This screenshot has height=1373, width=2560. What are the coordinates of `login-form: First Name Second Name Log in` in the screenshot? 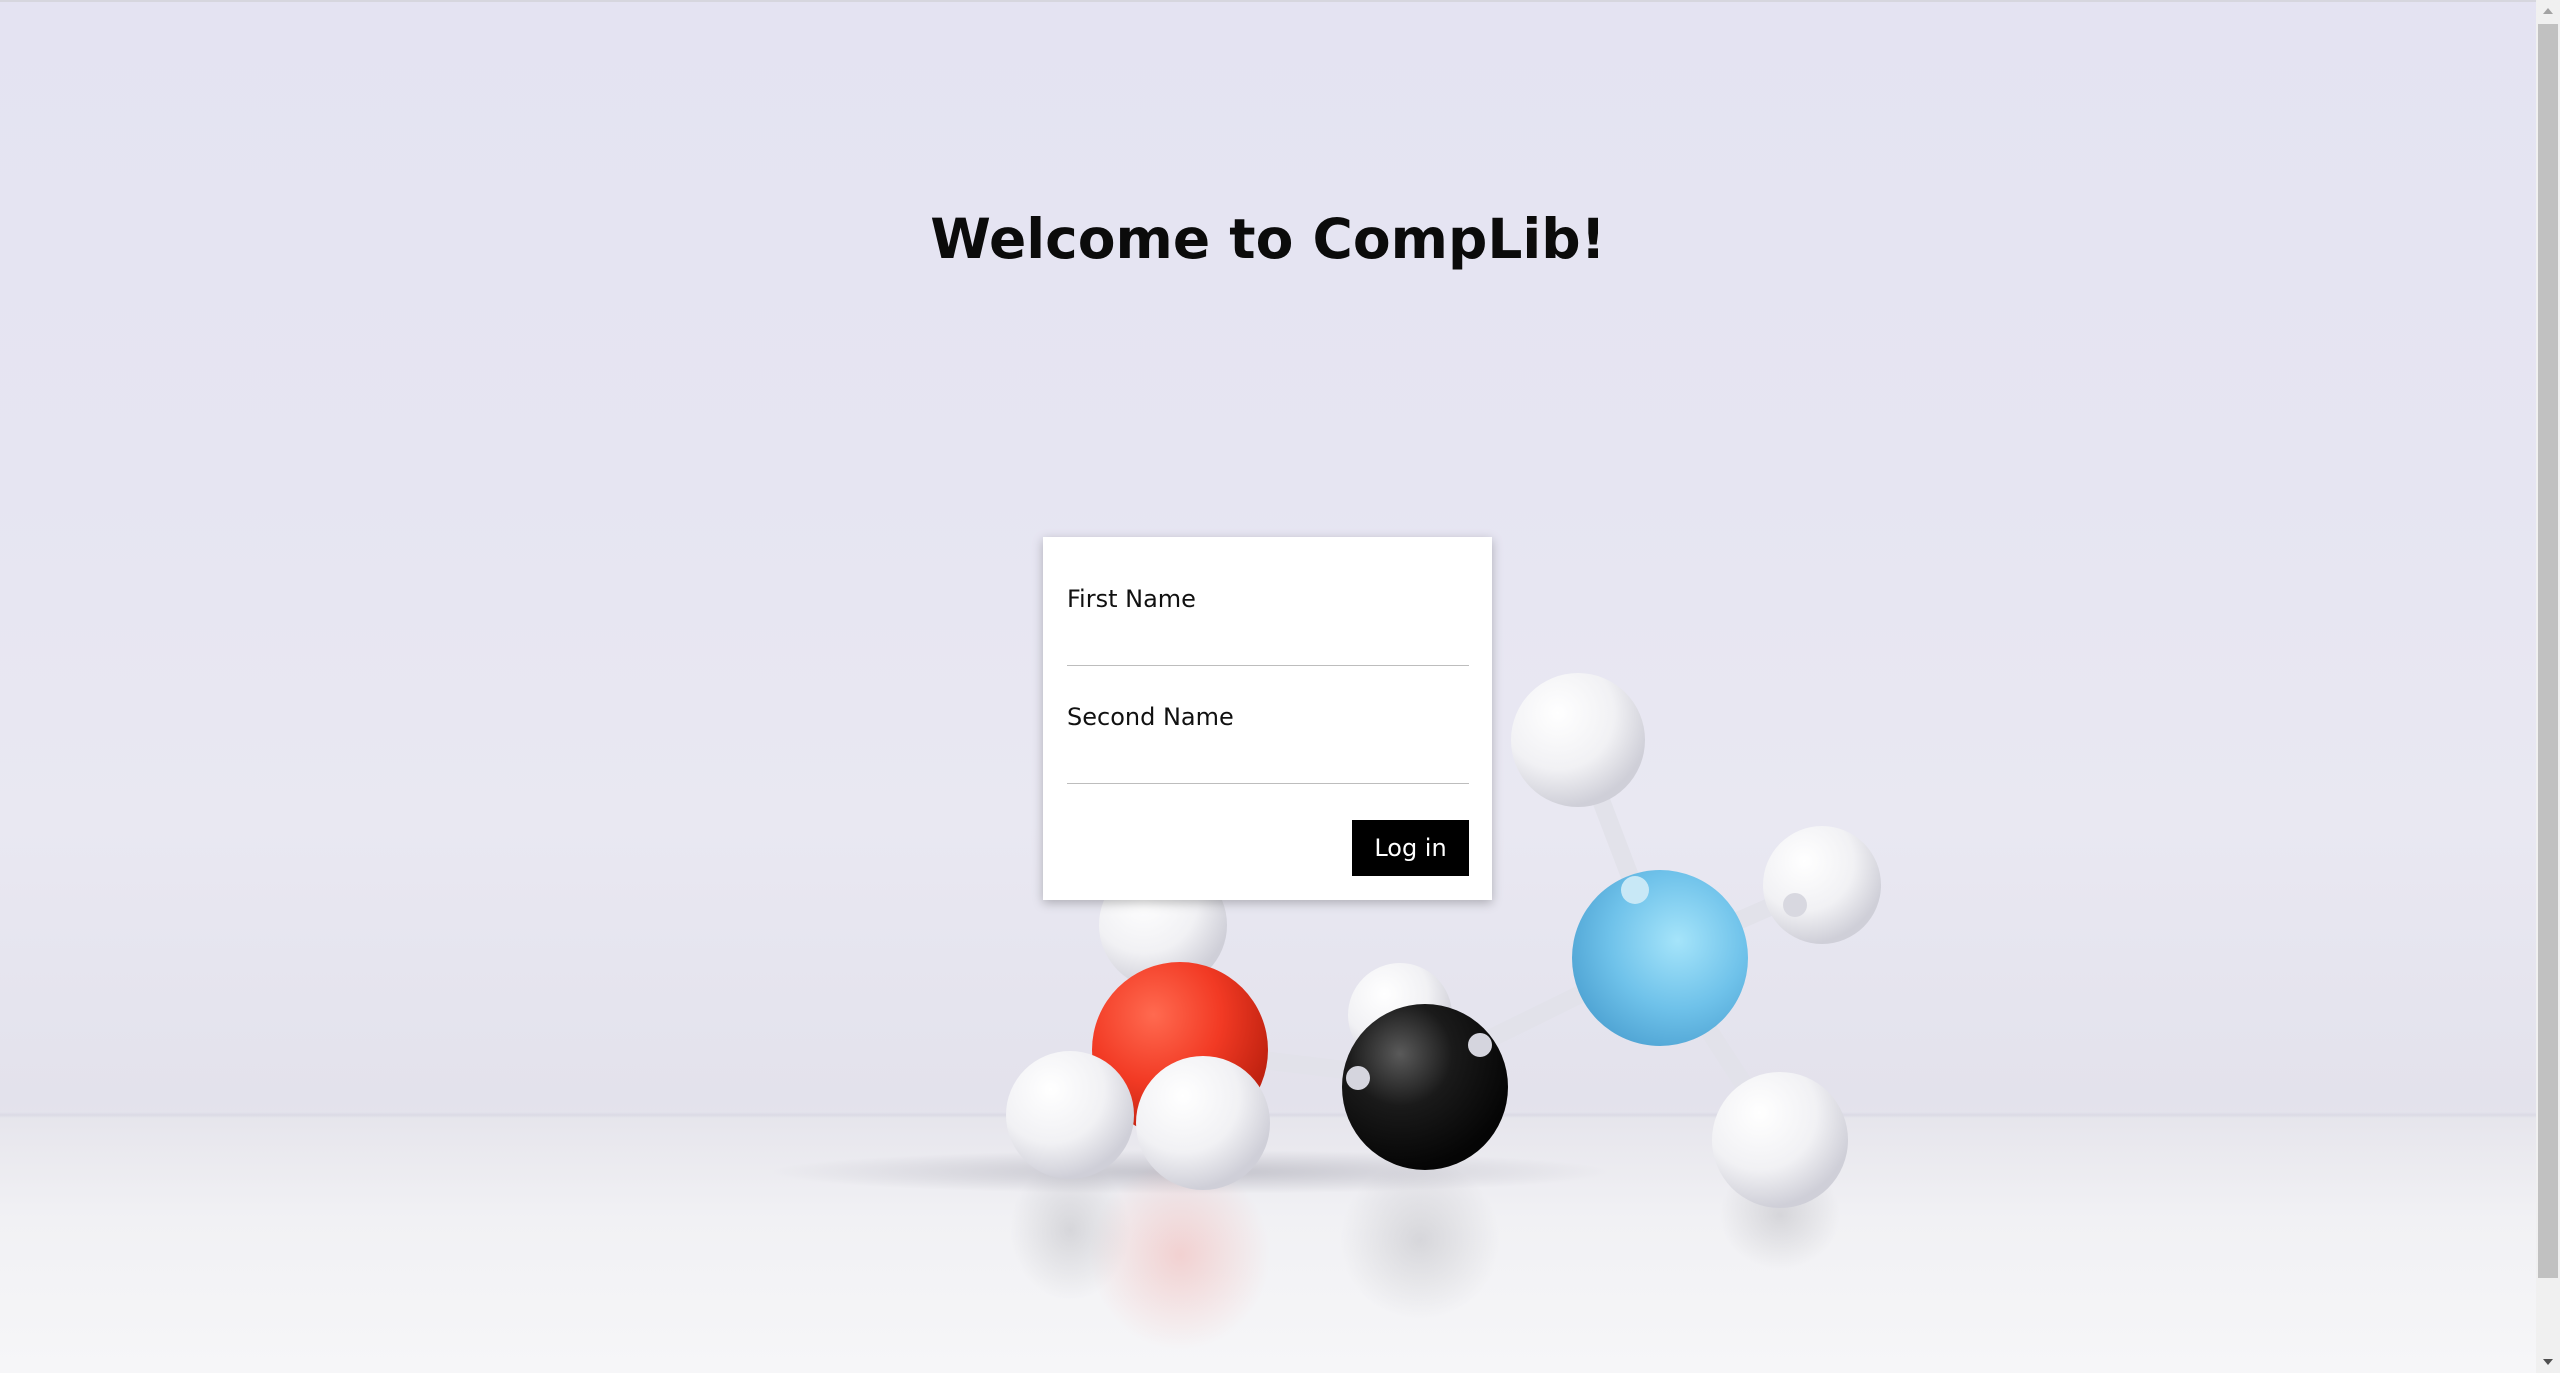 It's located at (1267, 718).